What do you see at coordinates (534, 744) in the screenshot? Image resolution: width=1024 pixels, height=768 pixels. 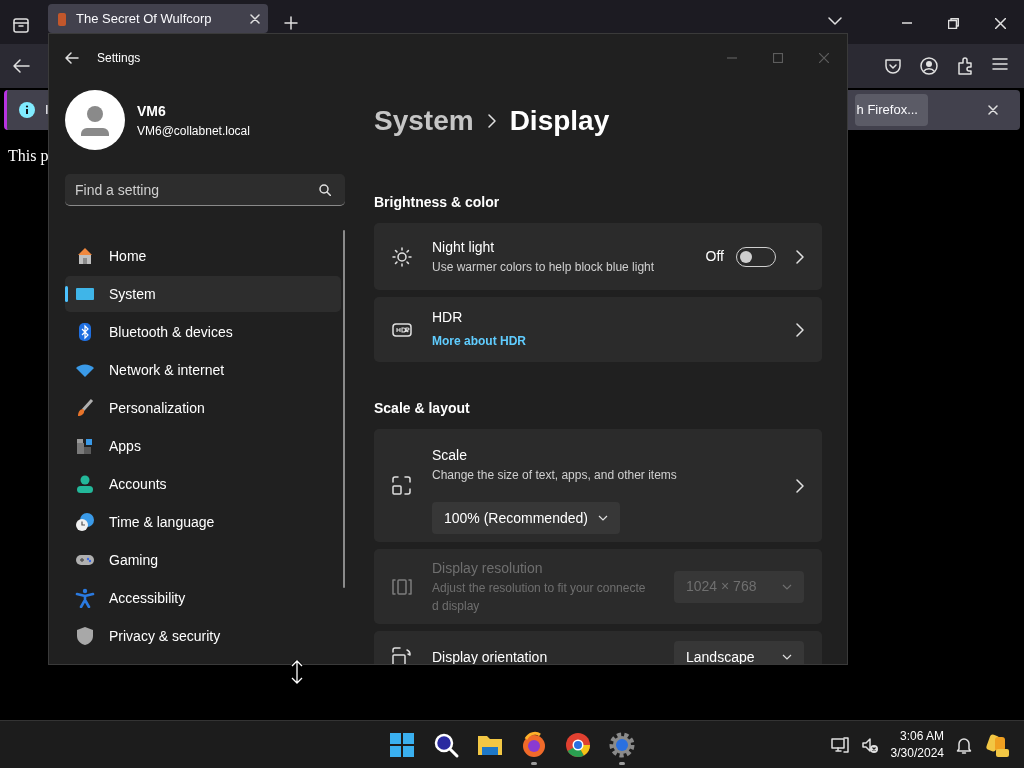 I see `firefox-icon` at bounding box center [534, 744].